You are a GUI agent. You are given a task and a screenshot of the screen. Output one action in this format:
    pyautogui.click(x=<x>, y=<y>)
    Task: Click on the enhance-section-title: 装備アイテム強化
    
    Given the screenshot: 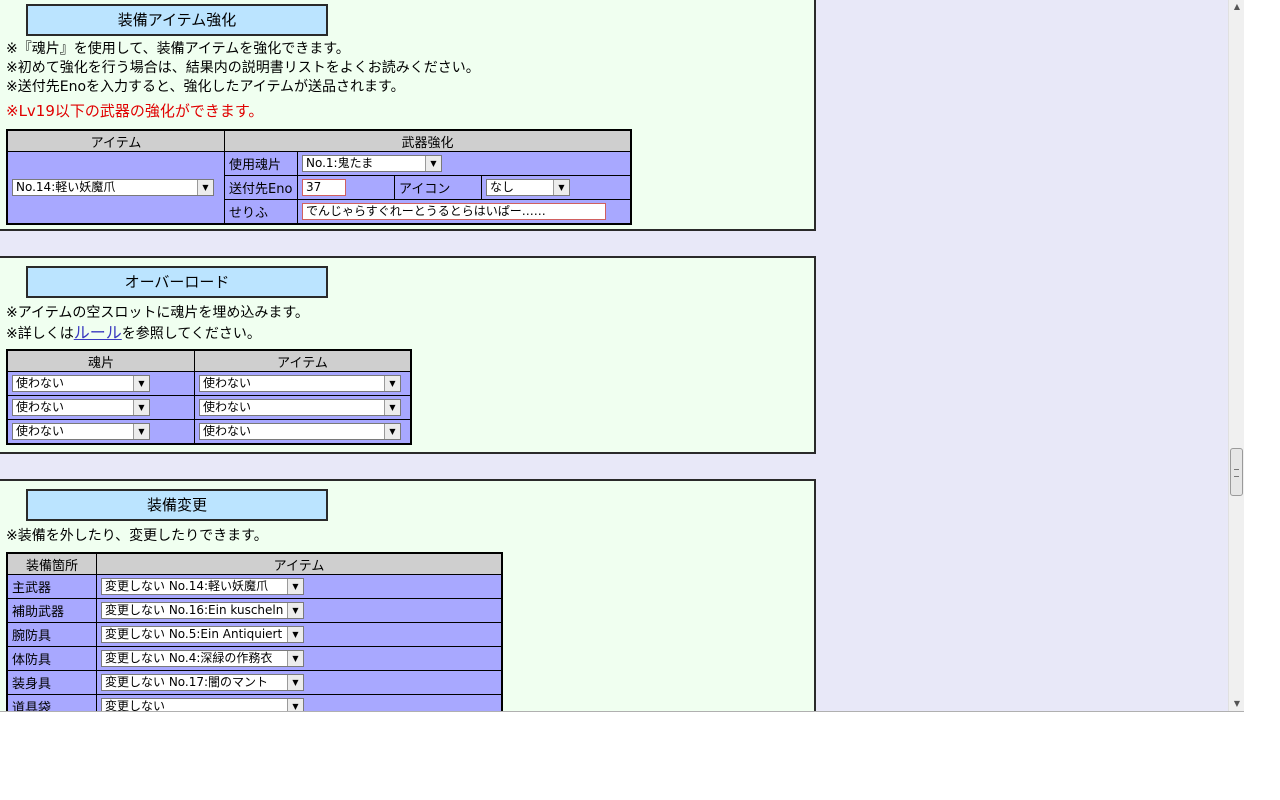 What is the action you would take?
    pyautogui.click(x=177, y=20)
    